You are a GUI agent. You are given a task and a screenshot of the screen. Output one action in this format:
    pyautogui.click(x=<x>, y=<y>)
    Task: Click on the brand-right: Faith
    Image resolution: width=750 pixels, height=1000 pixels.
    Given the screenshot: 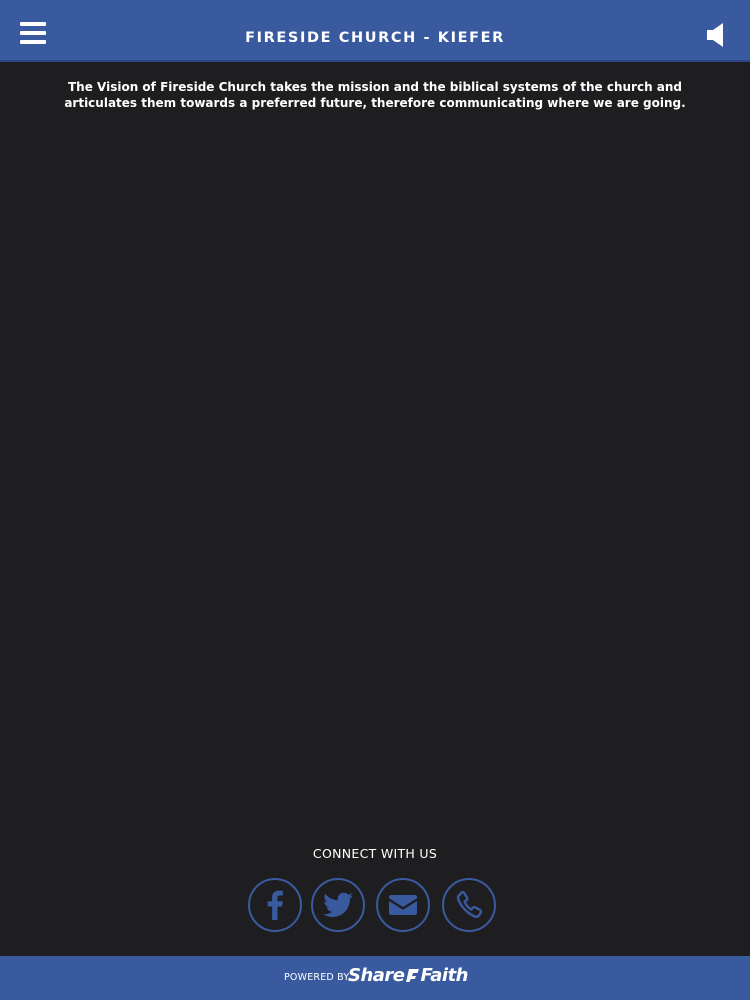 What is the action you would take?
    pyautogui.click(x=444, y=975)
    